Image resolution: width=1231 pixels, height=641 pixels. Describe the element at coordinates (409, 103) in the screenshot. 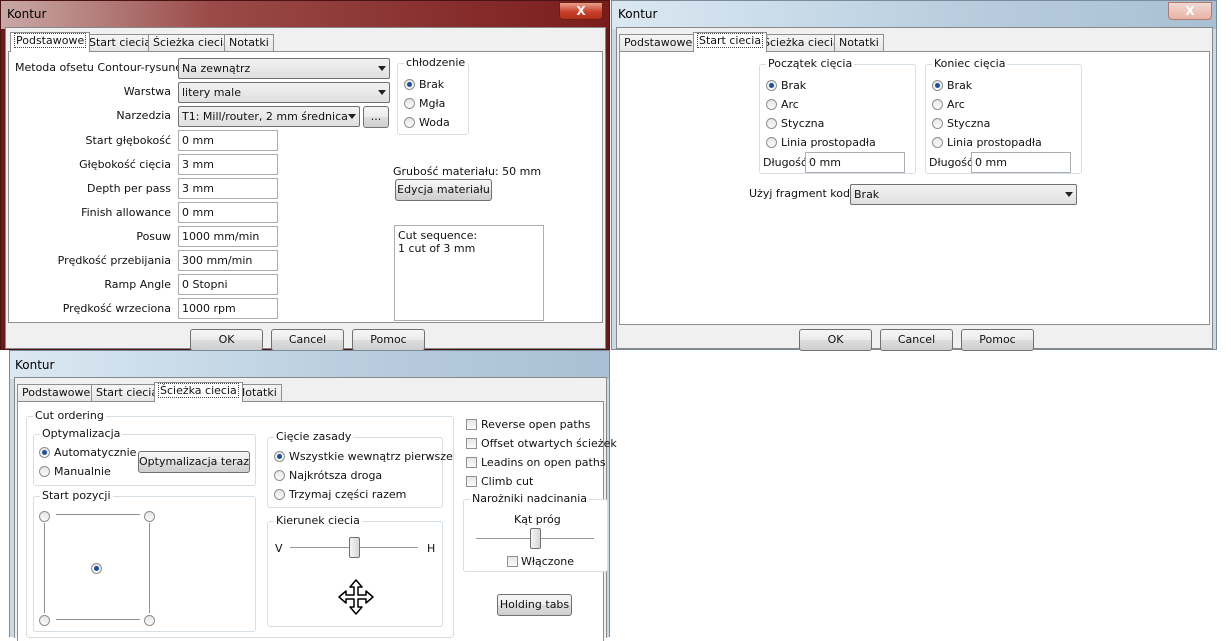

I see `coolant-mist-radio` at that location.